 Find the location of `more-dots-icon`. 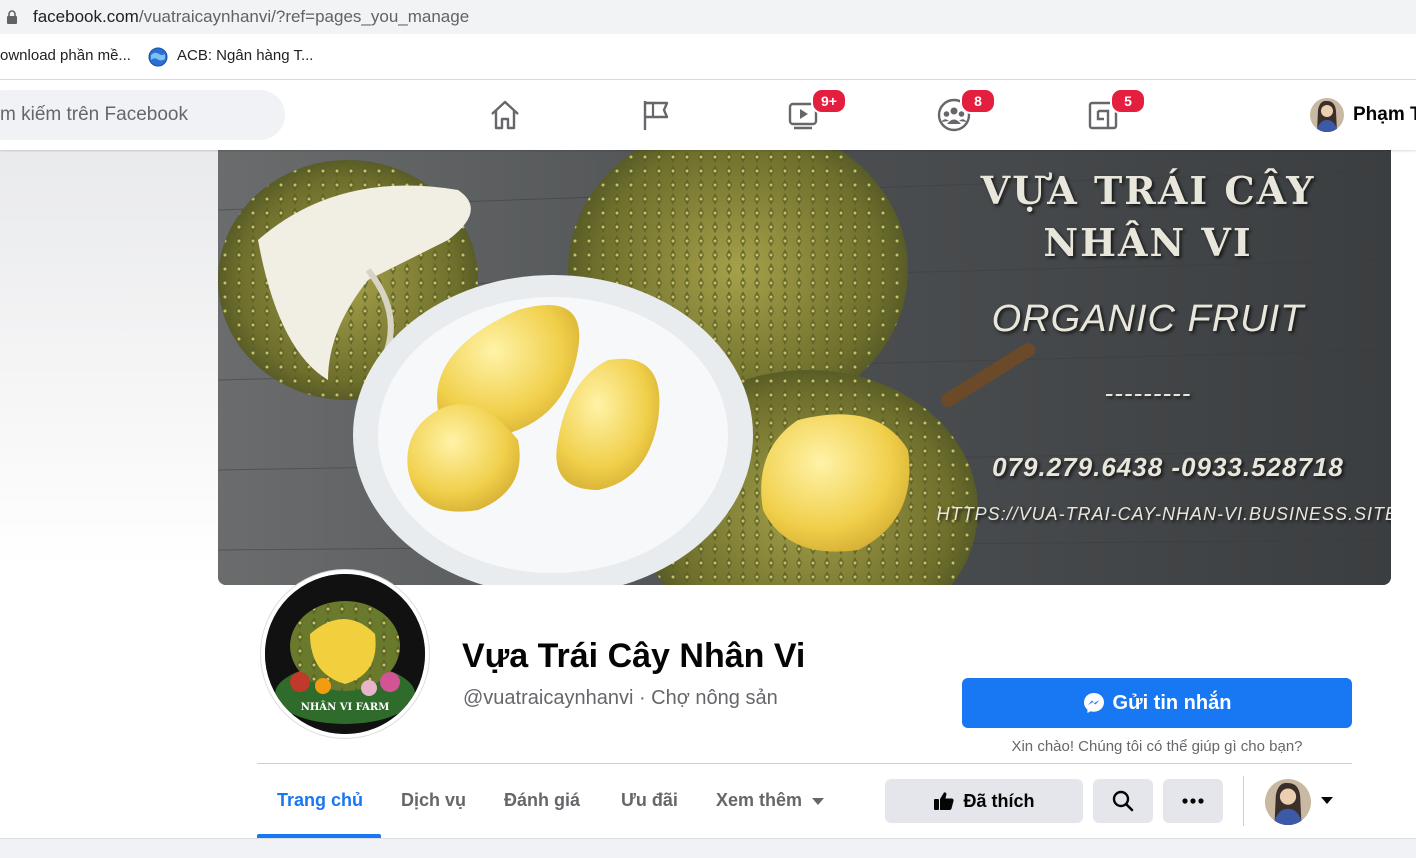

more-dots-icon is located at coordinates (1193, 801).